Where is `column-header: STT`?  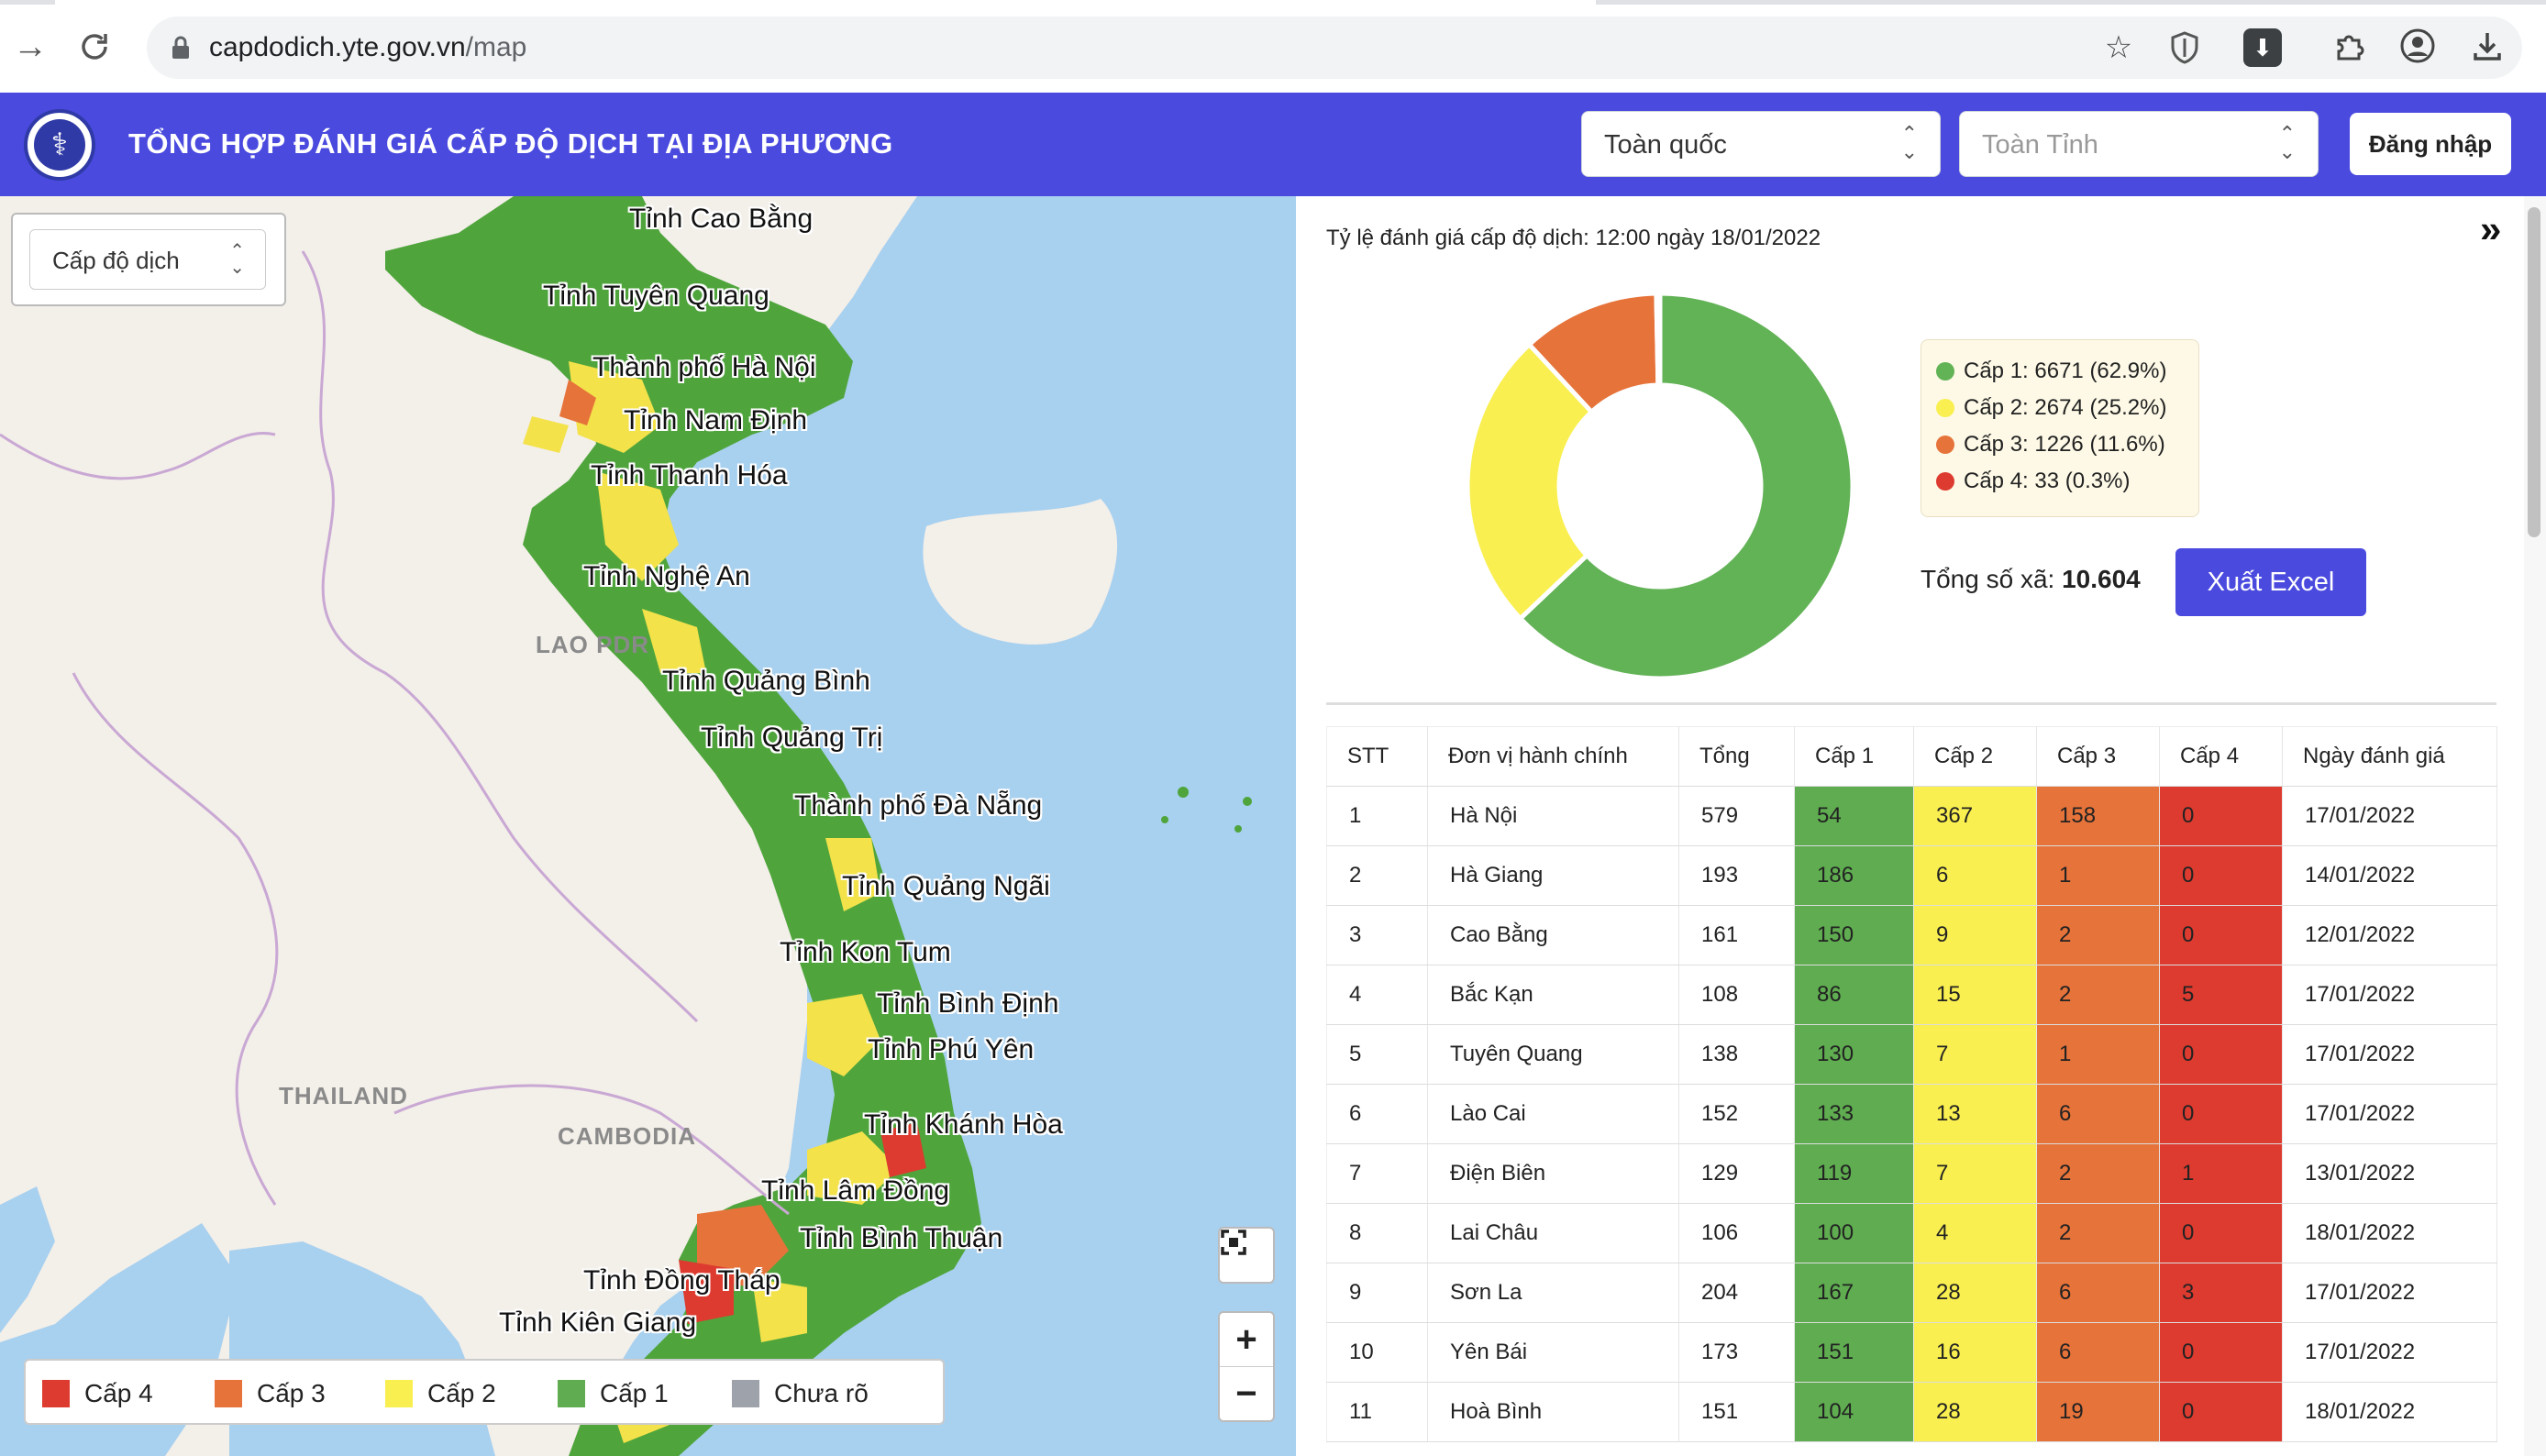
column-header: STT is located at coordinates (1377, 756).